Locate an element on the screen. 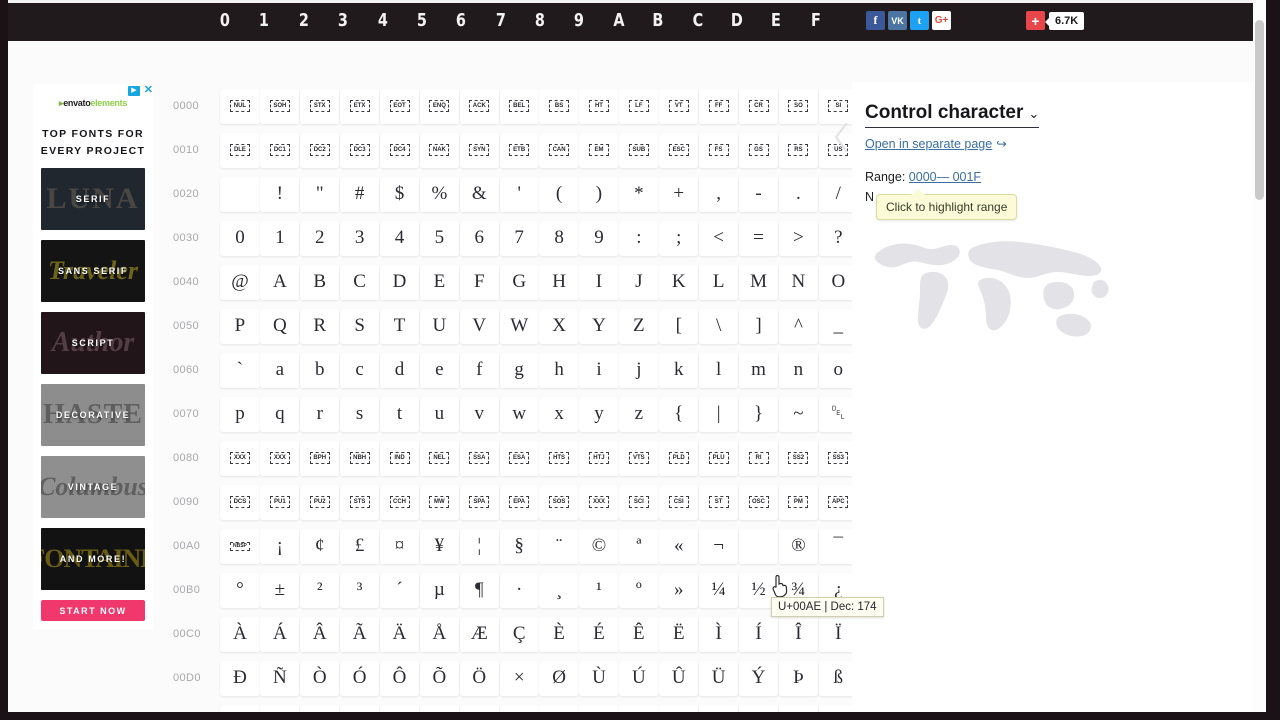  char-cell: p is located at coordinates (240, 414).